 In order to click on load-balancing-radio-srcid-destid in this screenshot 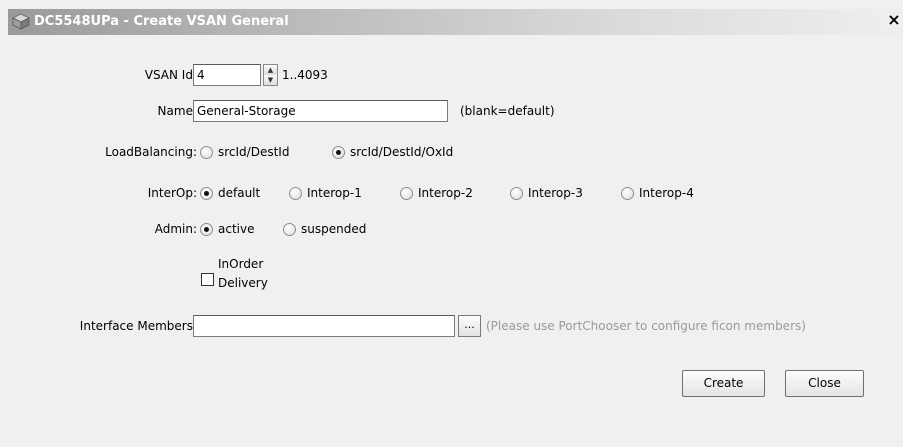, I will do `click(206, 152)`.